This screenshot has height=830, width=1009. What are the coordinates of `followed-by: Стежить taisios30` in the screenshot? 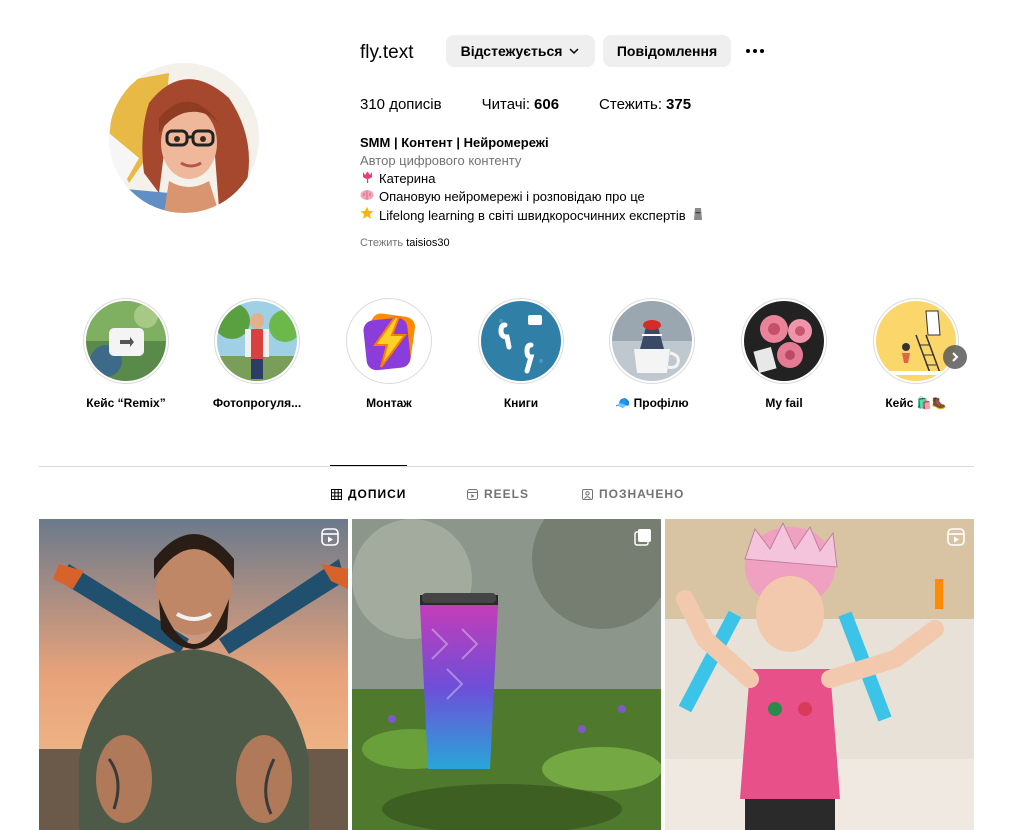 It's located at (405, 243).